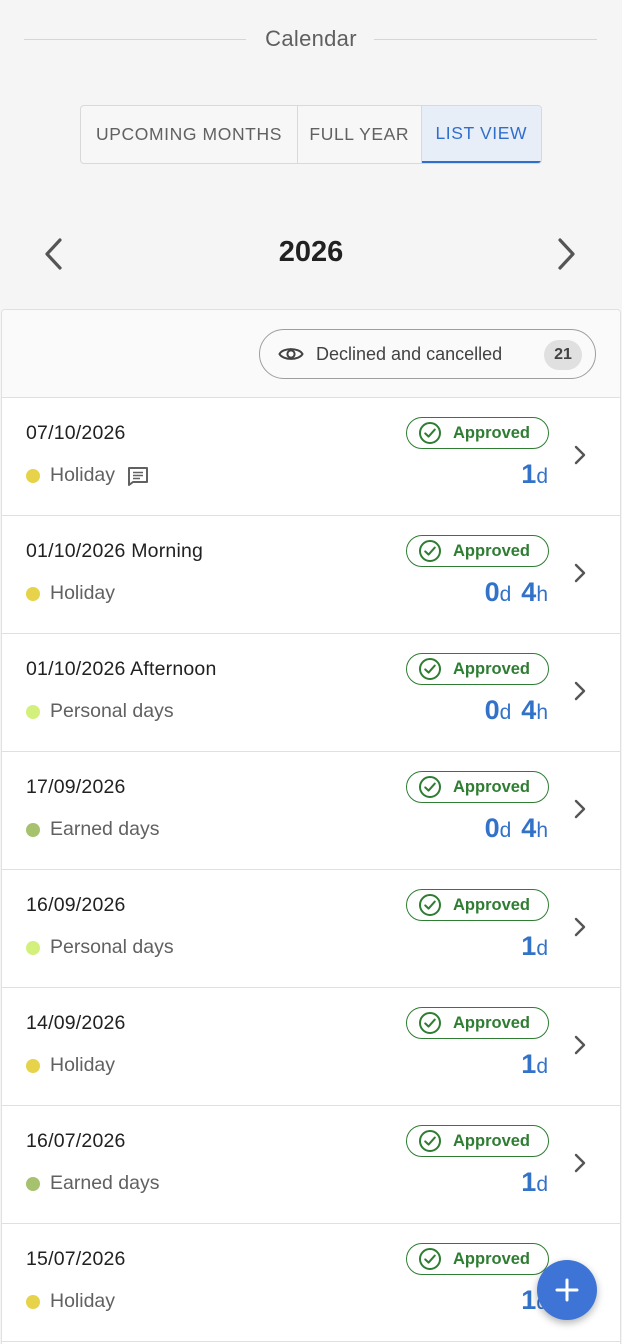 This screenshot has height=1344, width=622. Describe the element at coordinates (360, 134) in the screenshot. I see `tab-full-year: FULL YEAR` at that location.